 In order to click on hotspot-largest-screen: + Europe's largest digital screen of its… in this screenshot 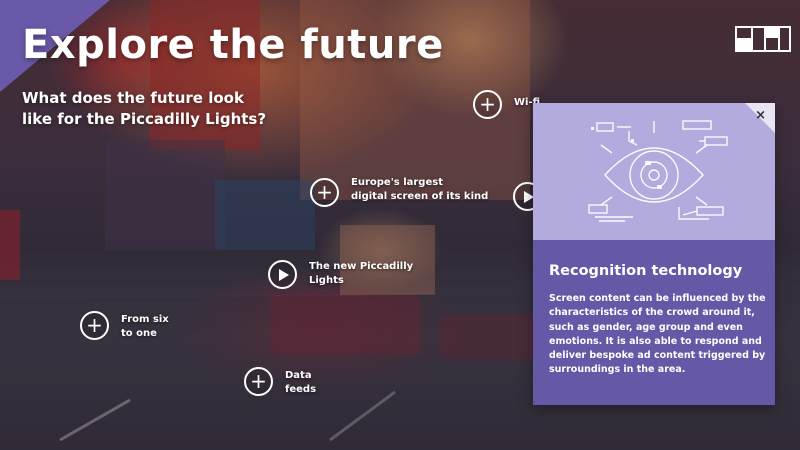, I will do `click(399, 192)`.